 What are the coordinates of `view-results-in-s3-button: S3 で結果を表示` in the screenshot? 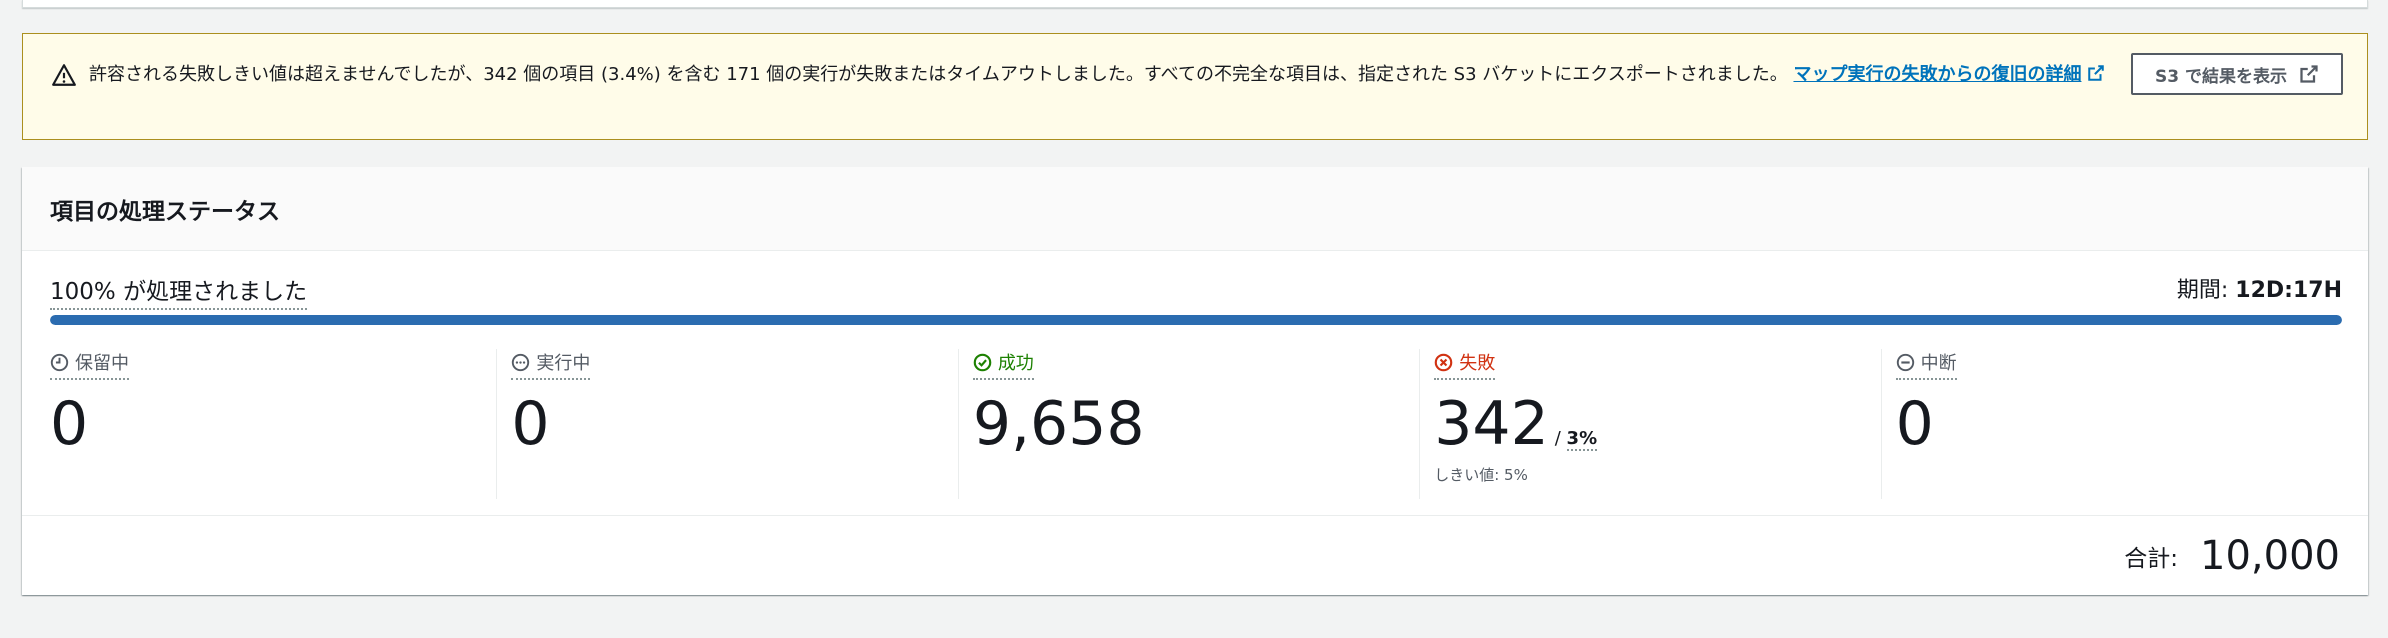 It's located at (2237, 74).